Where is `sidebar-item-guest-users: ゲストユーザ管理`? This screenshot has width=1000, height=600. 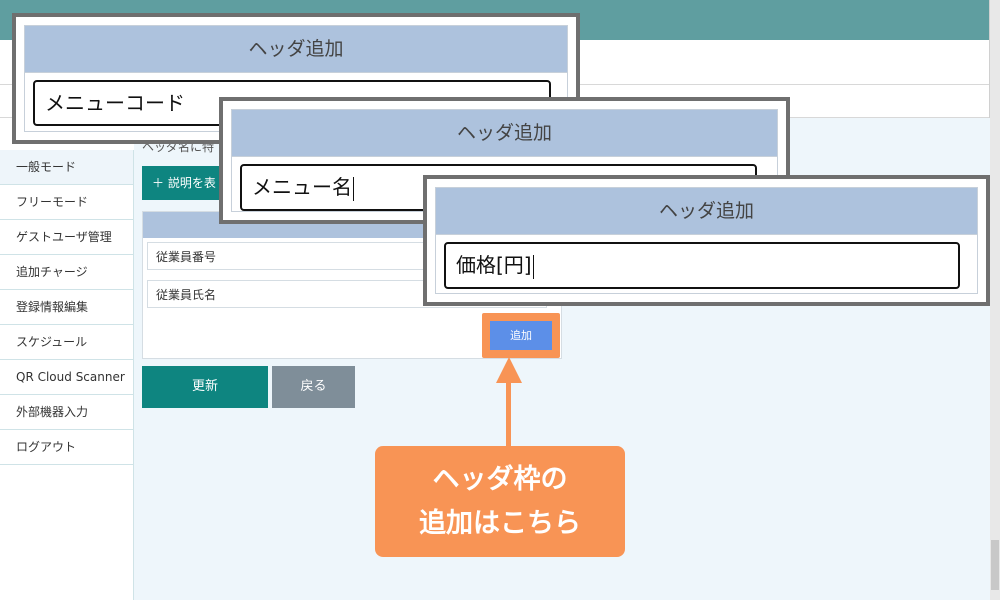 sidebar-item-guest-users: ゲストユーザ管理 is located at coordinates (66, 237).